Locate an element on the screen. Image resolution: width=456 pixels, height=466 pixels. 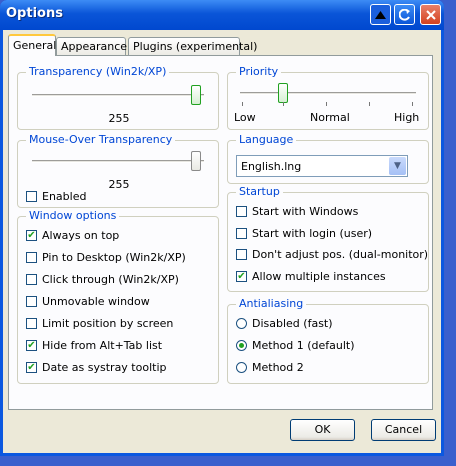
option-hide-alt-tab: ✔ Hide from Alt+Tab list is located at coordinates (94, 345).